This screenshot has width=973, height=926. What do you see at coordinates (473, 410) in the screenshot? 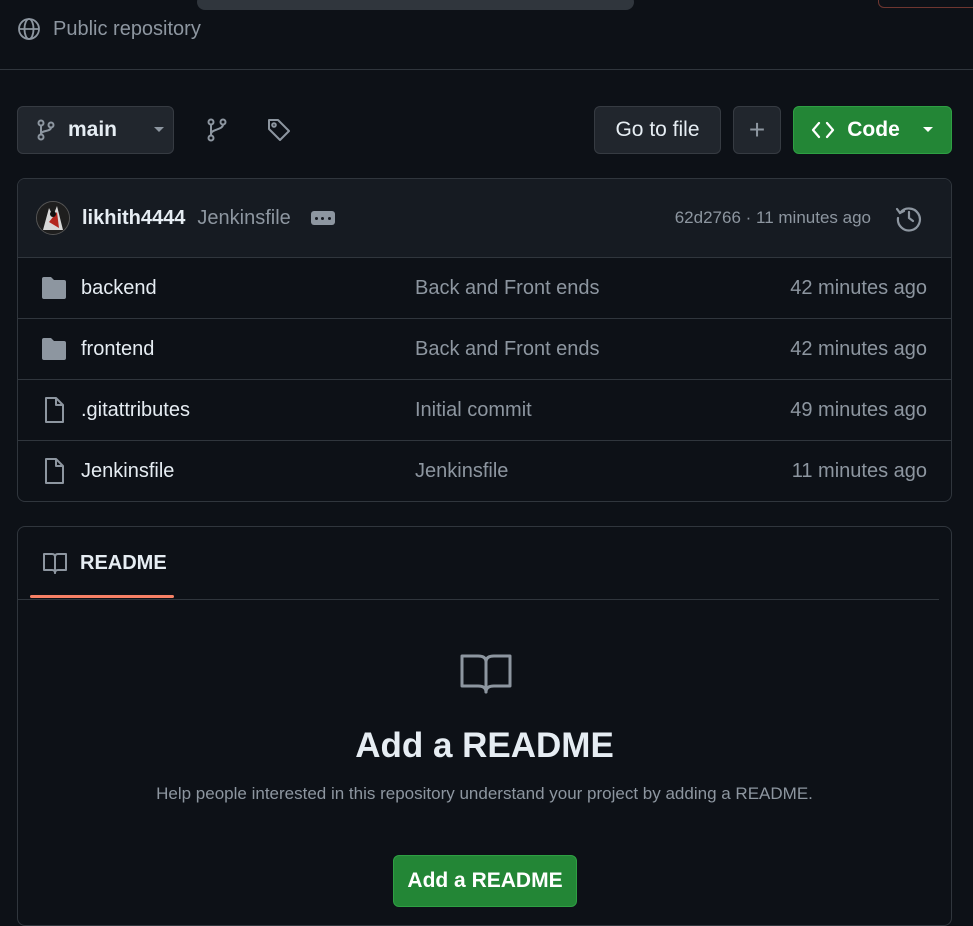
I see `file-commit-message: Initial commit` at bounding box center [473, 410].